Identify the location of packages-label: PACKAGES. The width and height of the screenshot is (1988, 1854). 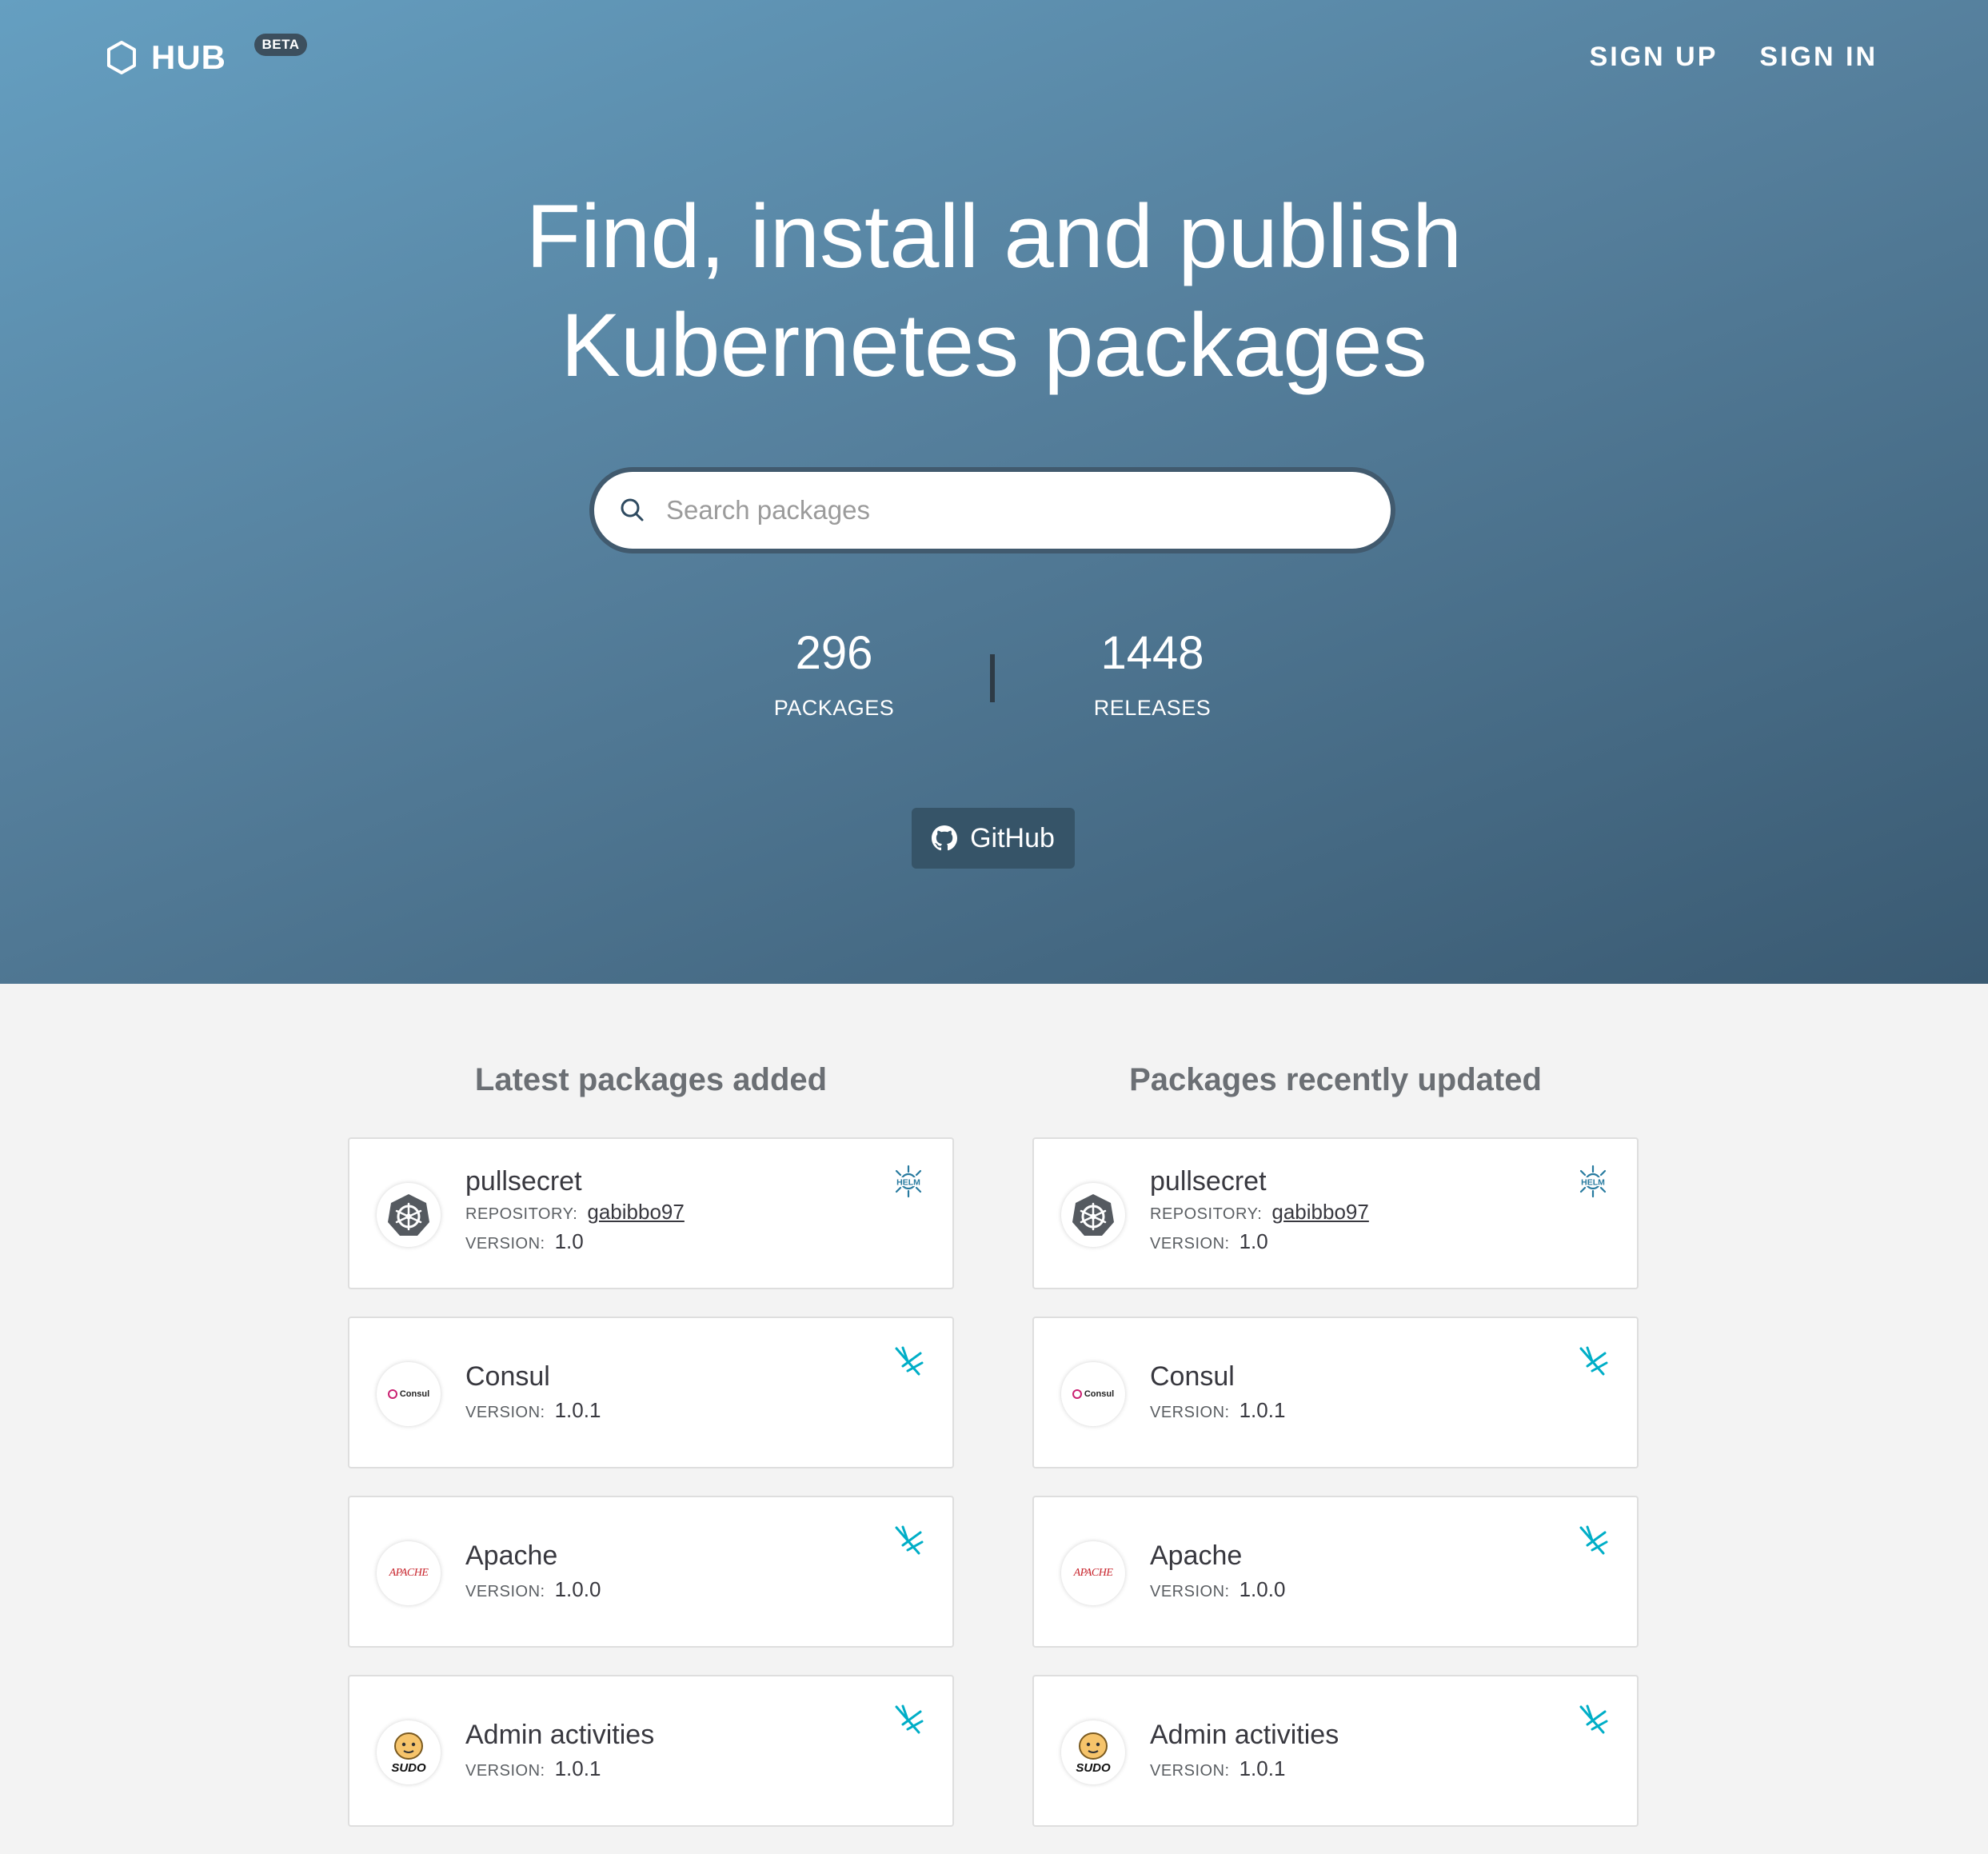
(834, 708).